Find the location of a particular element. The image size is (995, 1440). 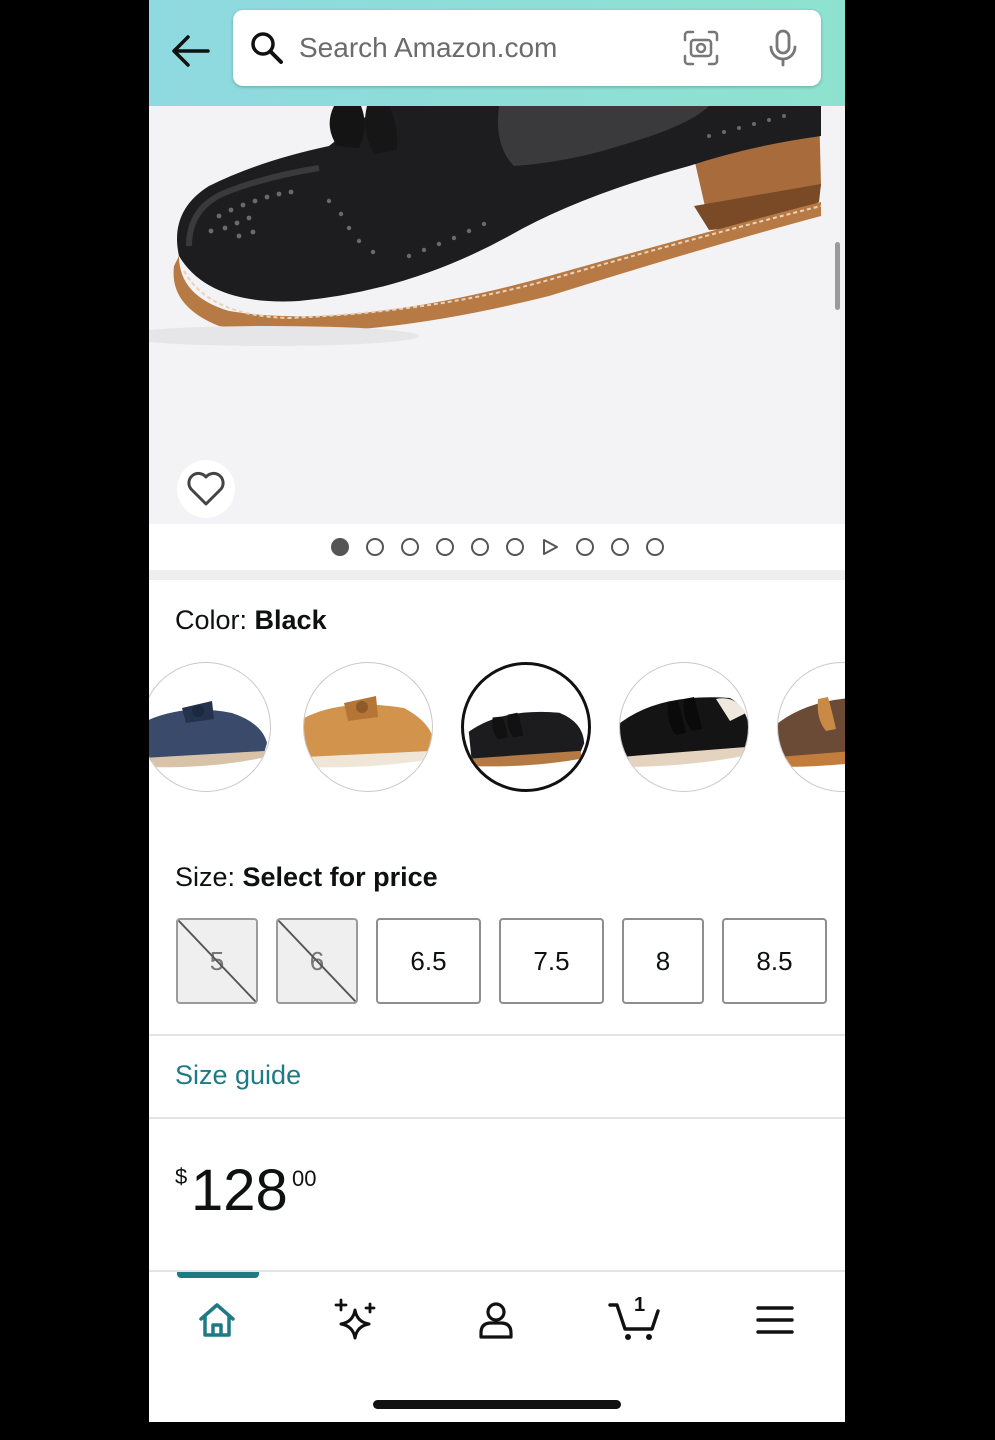

home-indicator-bar is located at coordinates (497, 1404).